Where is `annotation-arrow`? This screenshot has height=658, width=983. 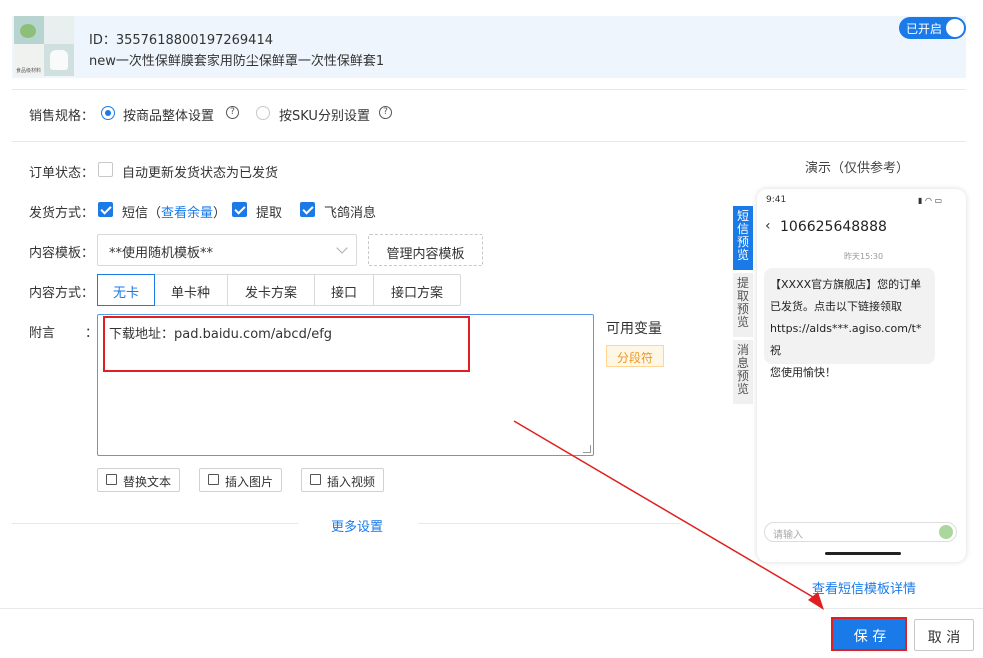 annotation-arrow is located at coordinates (668, 515).